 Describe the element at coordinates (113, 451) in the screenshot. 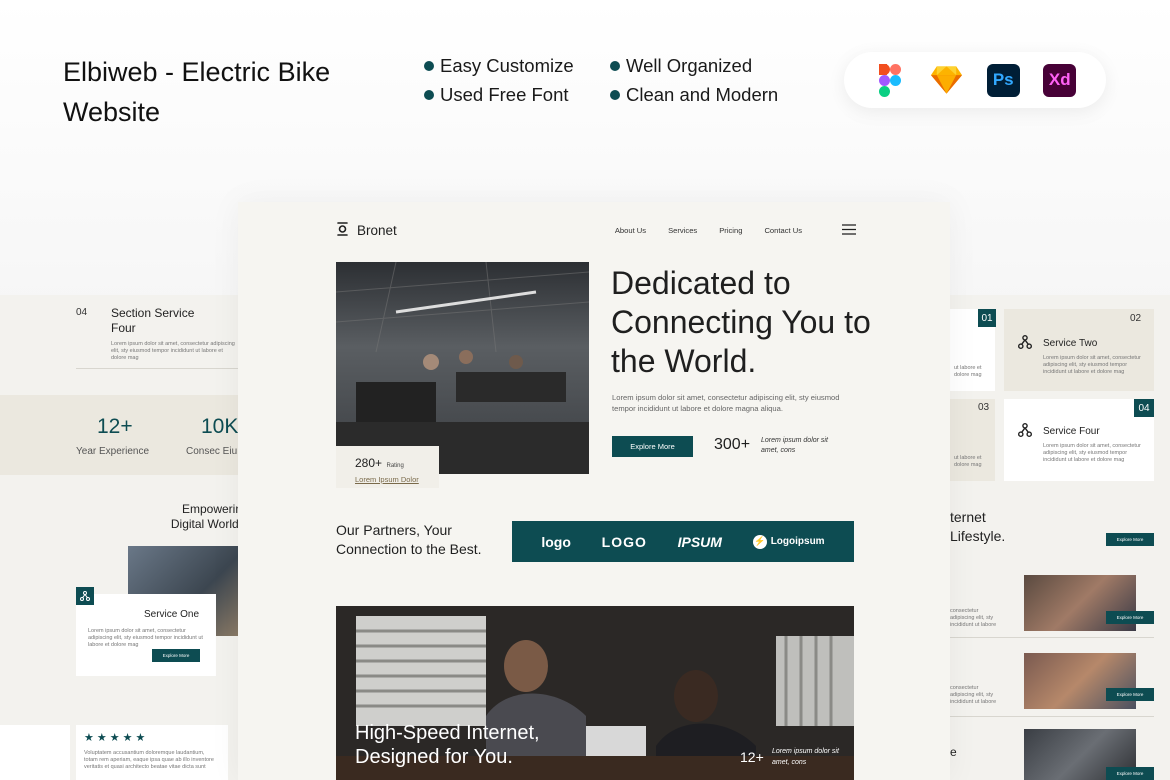

I see `stat-label: Year Experience` at that location.